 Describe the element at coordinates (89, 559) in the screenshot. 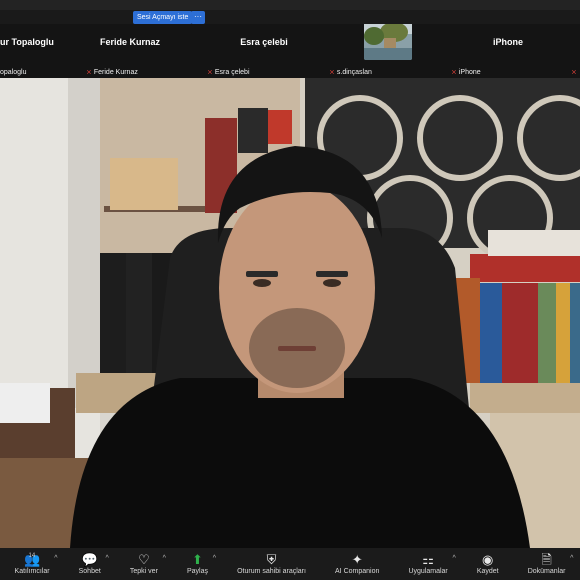

I see `chat-icon: 💬` at that location.